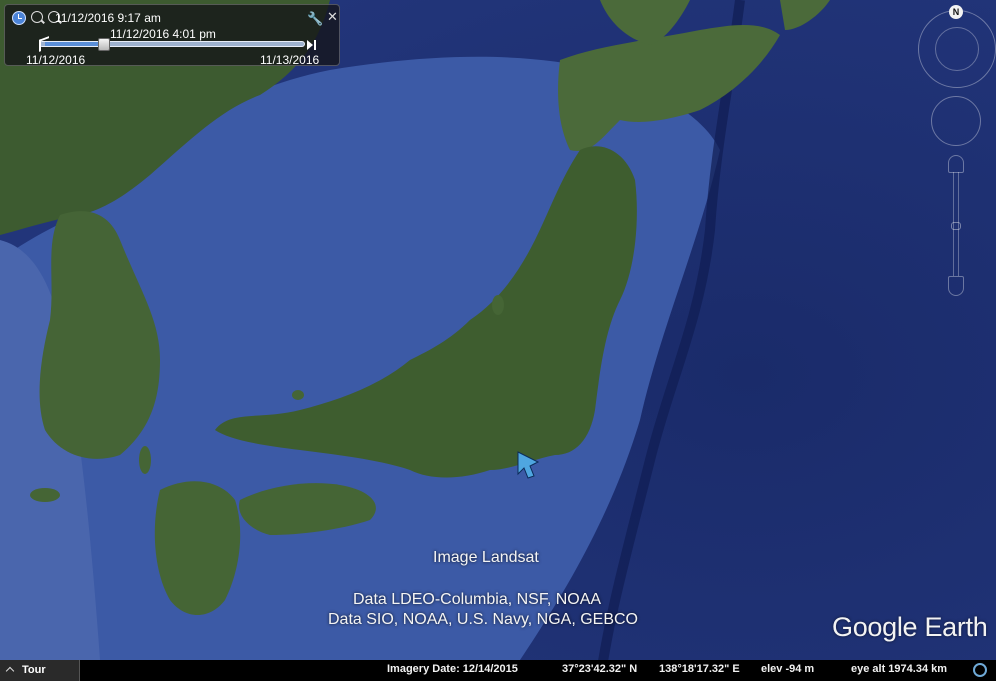 This screenshot has height=681, width=996. I want to click on north-compass-icon: N, so click(956, 12).